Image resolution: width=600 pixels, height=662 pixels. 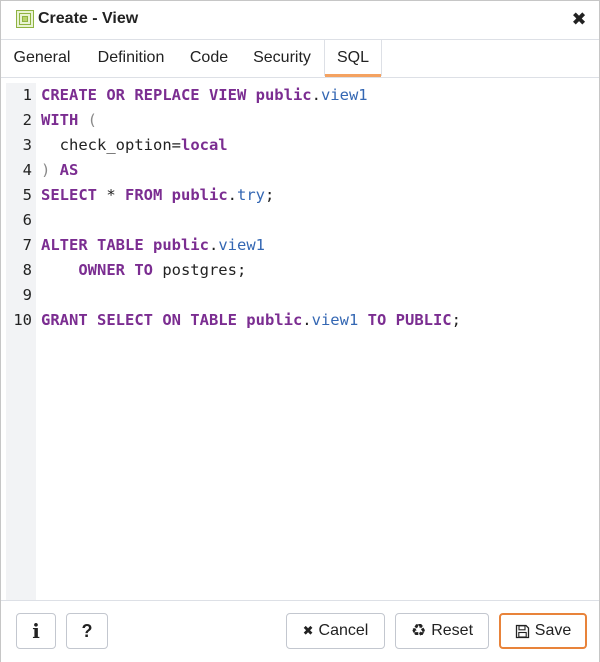 What do you see at coordinates (553, 630) in the screenshot?
I see `save-label: Save` at bounding box center [553, 630].